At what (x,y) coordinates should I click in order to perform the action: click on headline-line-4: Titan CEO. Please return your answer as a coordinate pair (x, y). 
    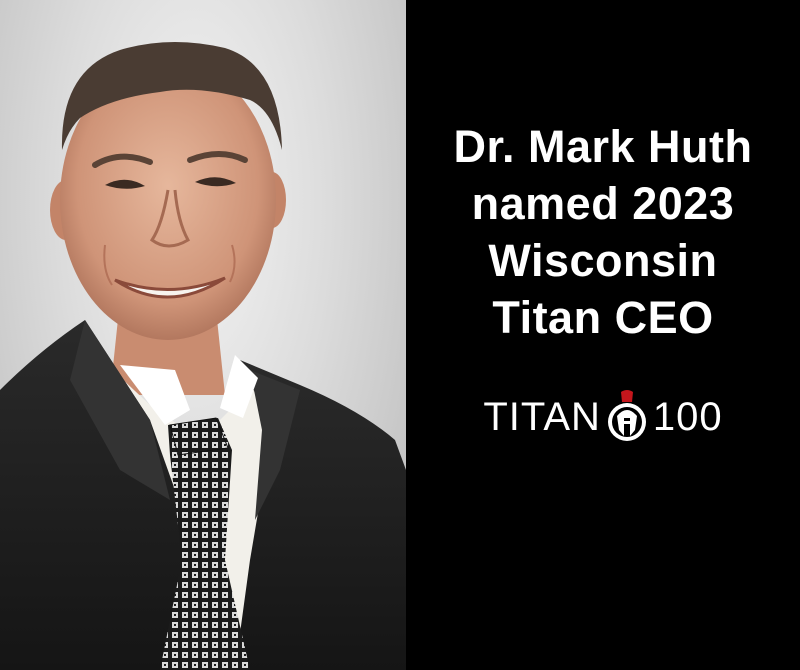
    Looking at the image, I should click on (603, 317).